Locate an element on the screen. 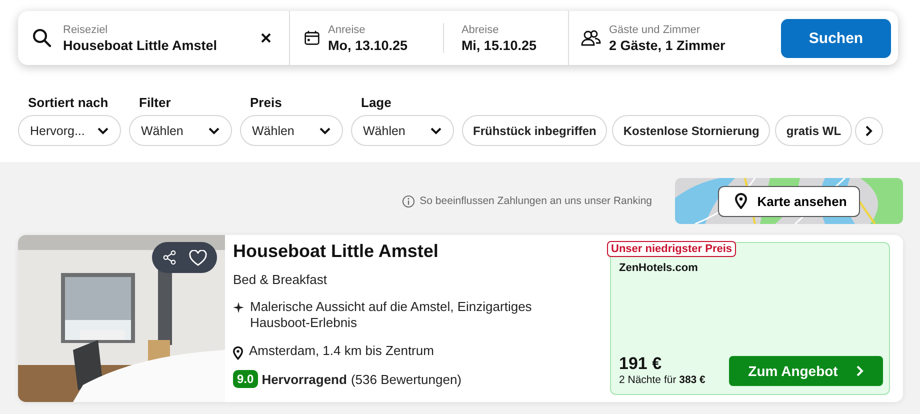  filter-label: Filter is located at coordinates (155, 102).